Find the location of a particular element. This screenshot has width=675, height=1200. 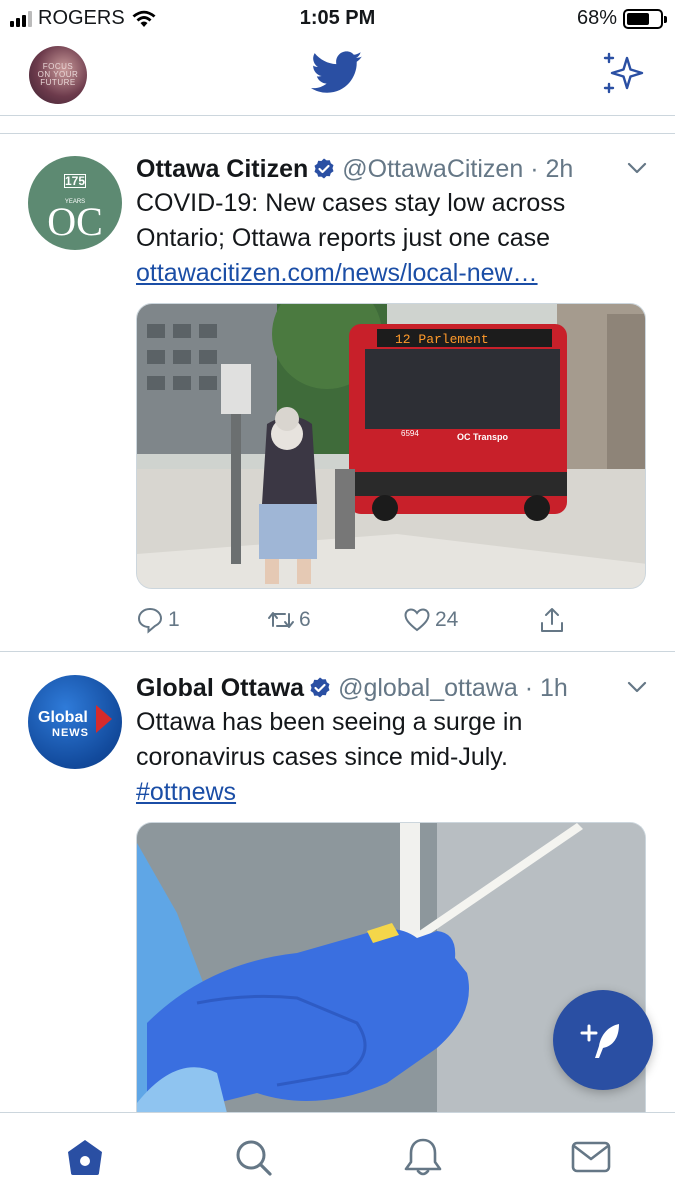

hashtag-link: #ottnews is located at coordinates (386, 792).